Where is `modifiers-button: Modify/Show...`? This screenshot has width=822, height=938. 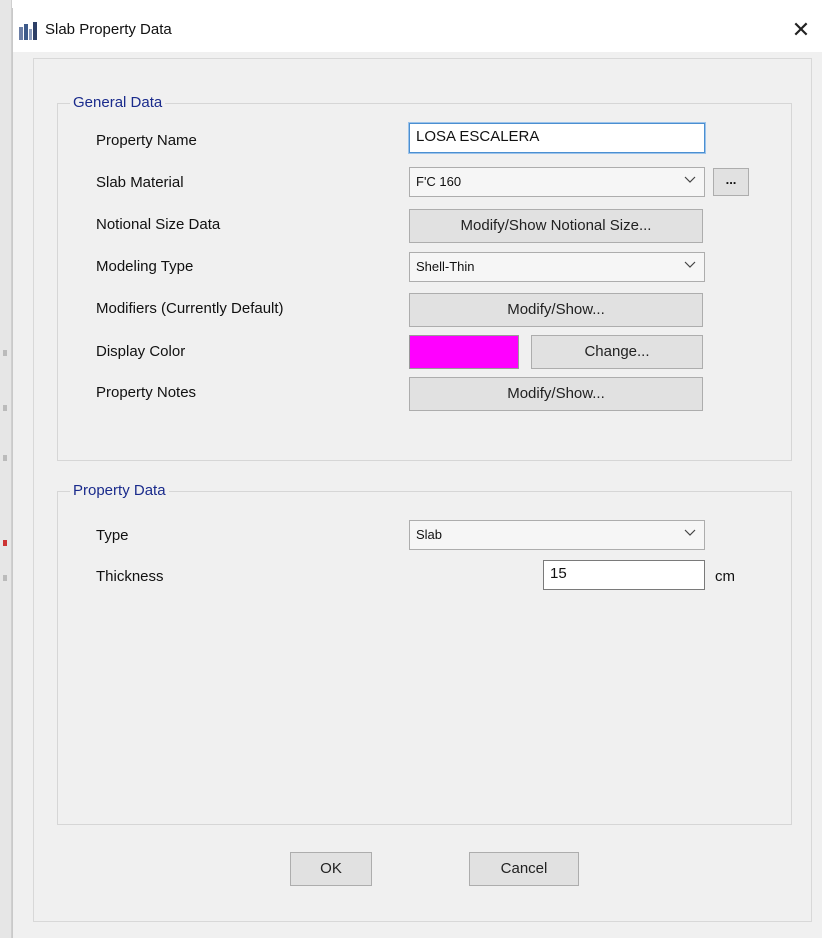
modifiers-button: Modify/Show... is located at coordinates (556, 310).